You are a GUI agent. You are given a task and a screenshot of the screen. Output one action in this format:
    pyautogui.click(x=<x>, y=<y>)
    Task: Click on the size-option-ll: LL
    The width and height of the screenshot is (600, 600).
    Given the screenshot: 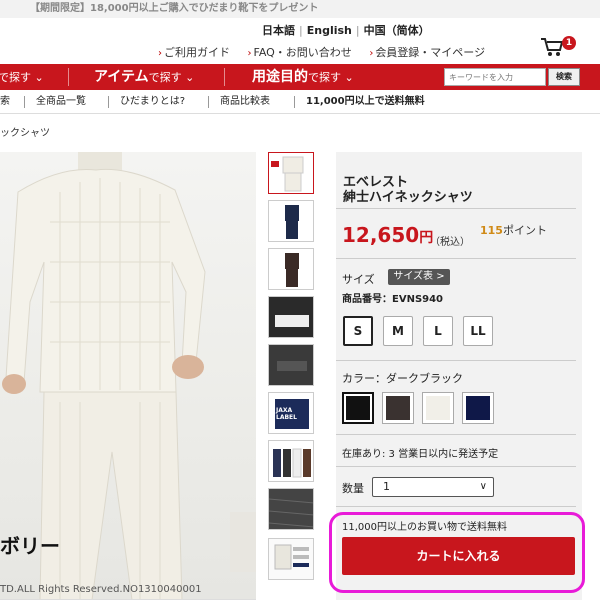 What is the action you would take?
    pyautogui.click(x=478, y=331)
    